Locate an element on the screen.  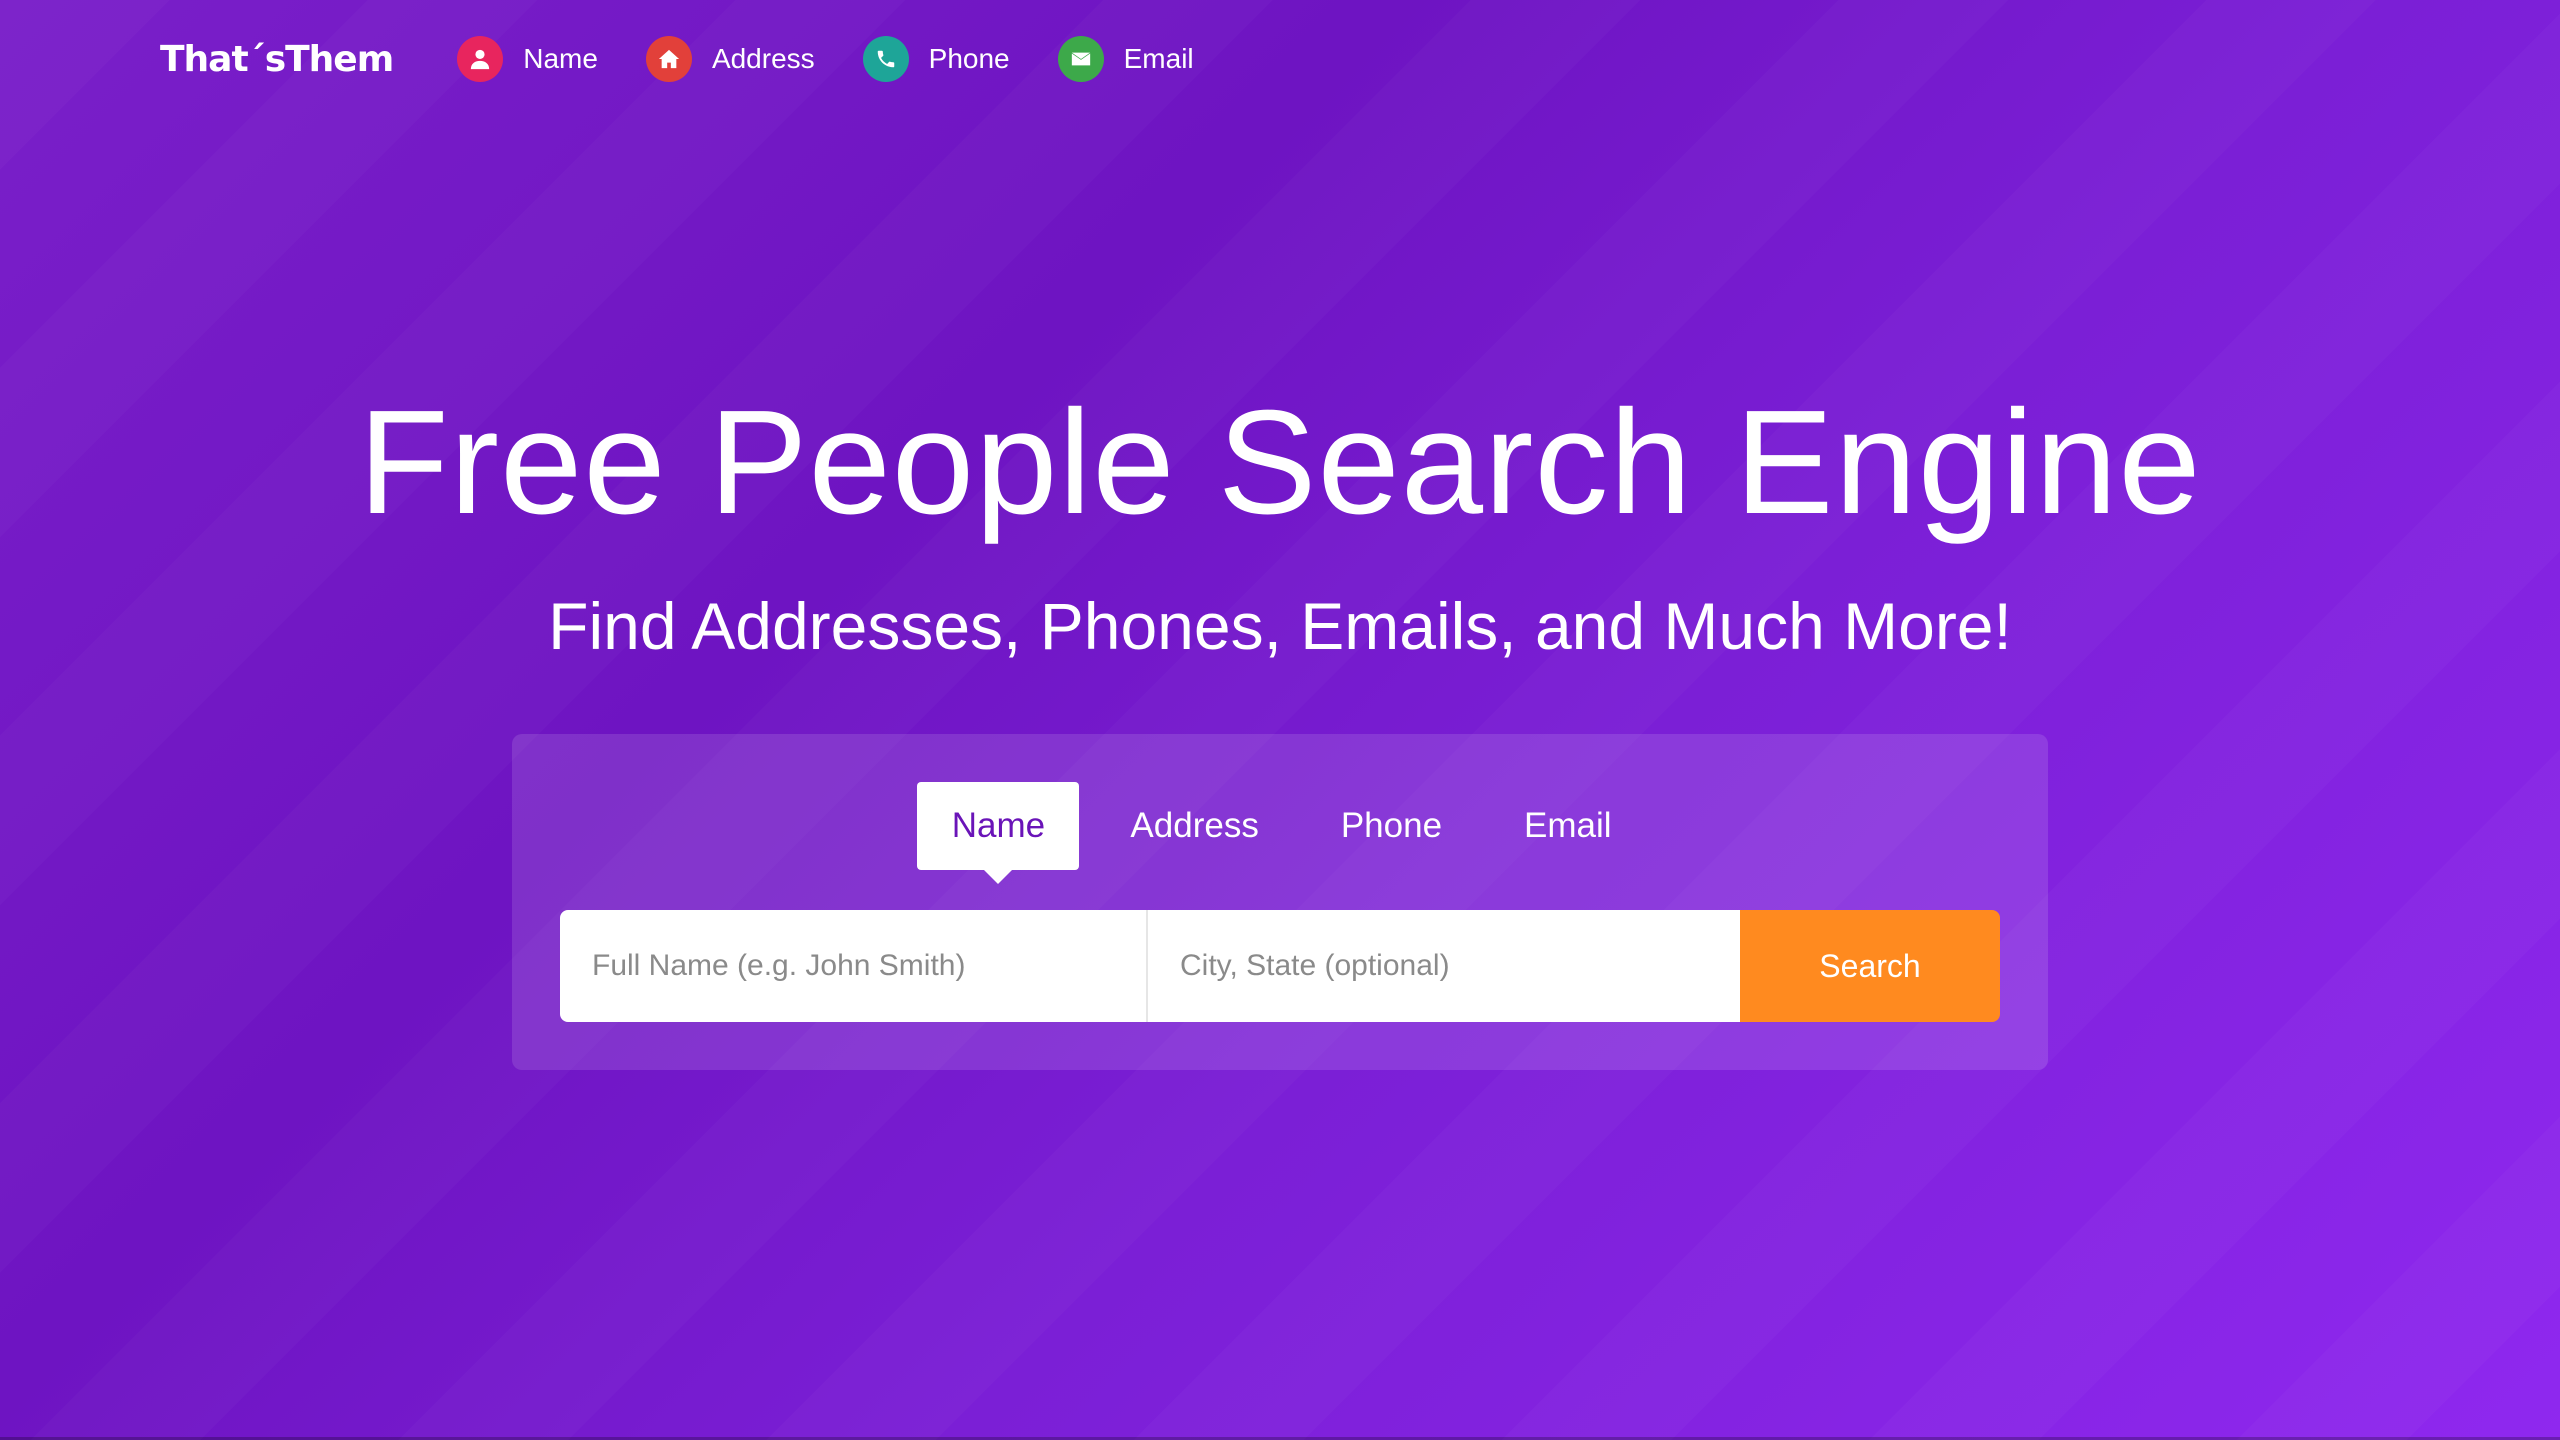
tab-phone: Phone is located at coordinates (1391, 826).